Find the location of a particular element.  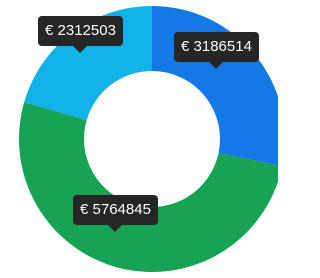

tooltip-slice-2: € 2312503 is located at coordinates (80, 34).